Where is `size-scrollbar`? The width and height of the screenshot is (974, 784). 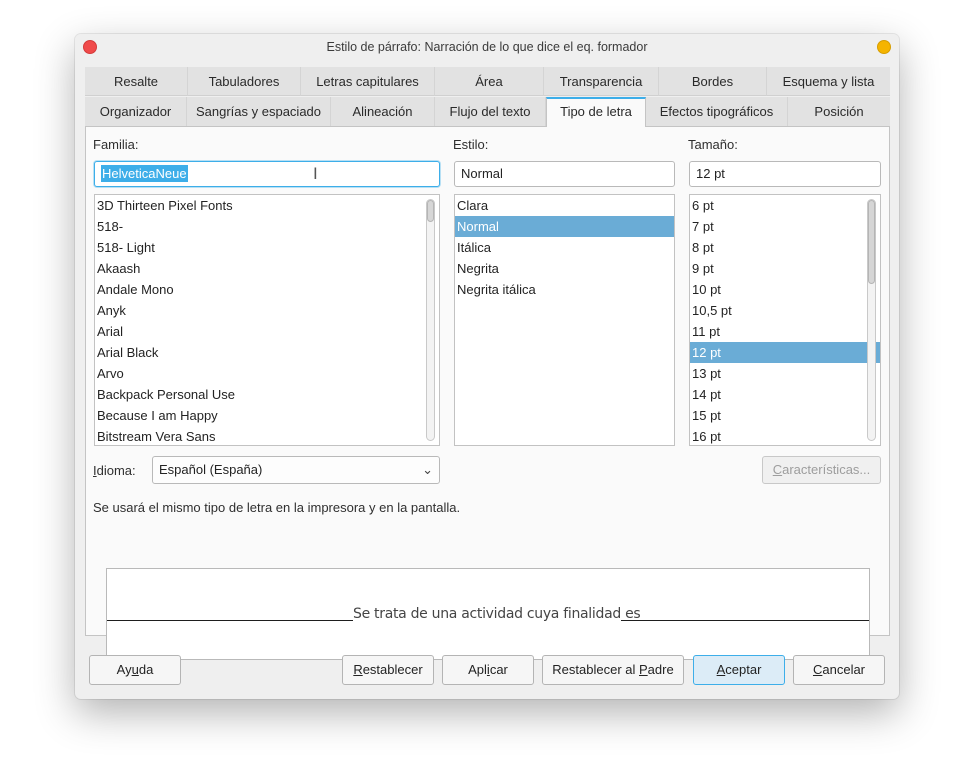
size-scrollbar is located at coordinates (871, 320).